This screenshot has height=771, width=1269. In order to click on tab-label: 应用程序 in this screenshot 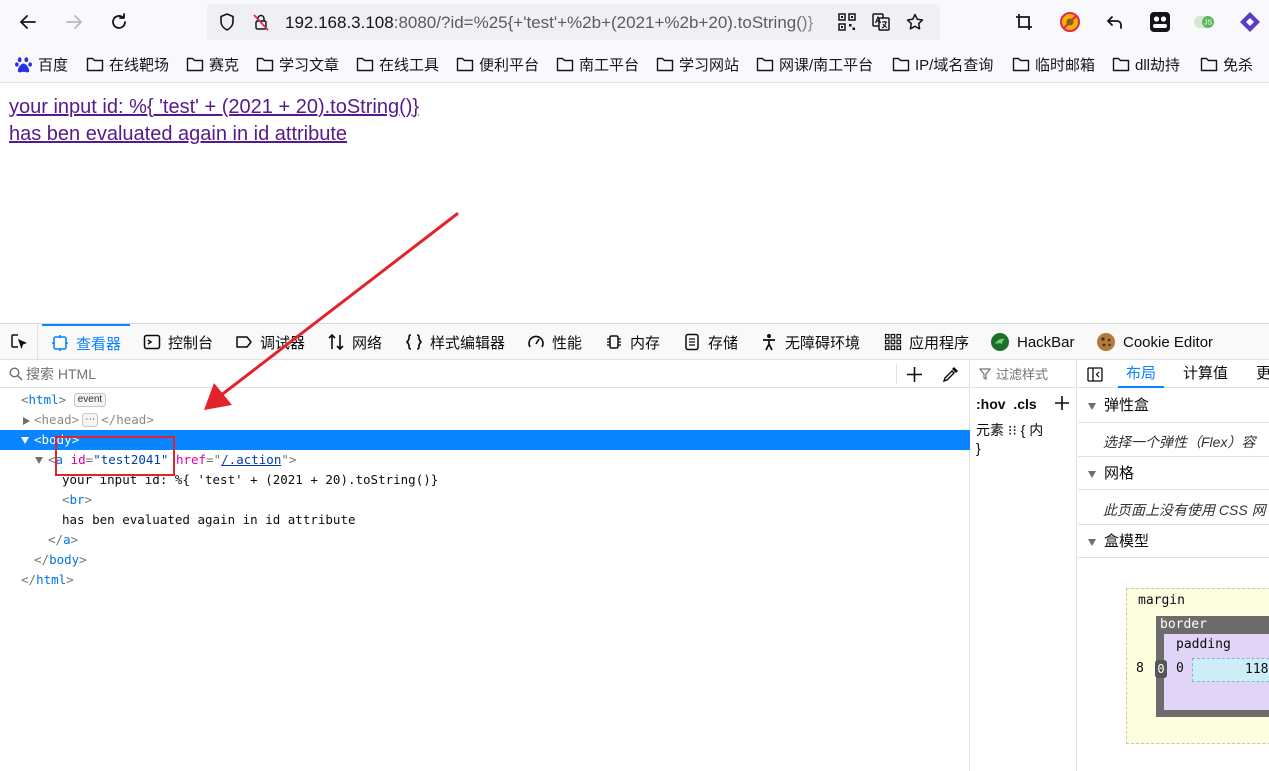, I will do `click(939, 343)`.